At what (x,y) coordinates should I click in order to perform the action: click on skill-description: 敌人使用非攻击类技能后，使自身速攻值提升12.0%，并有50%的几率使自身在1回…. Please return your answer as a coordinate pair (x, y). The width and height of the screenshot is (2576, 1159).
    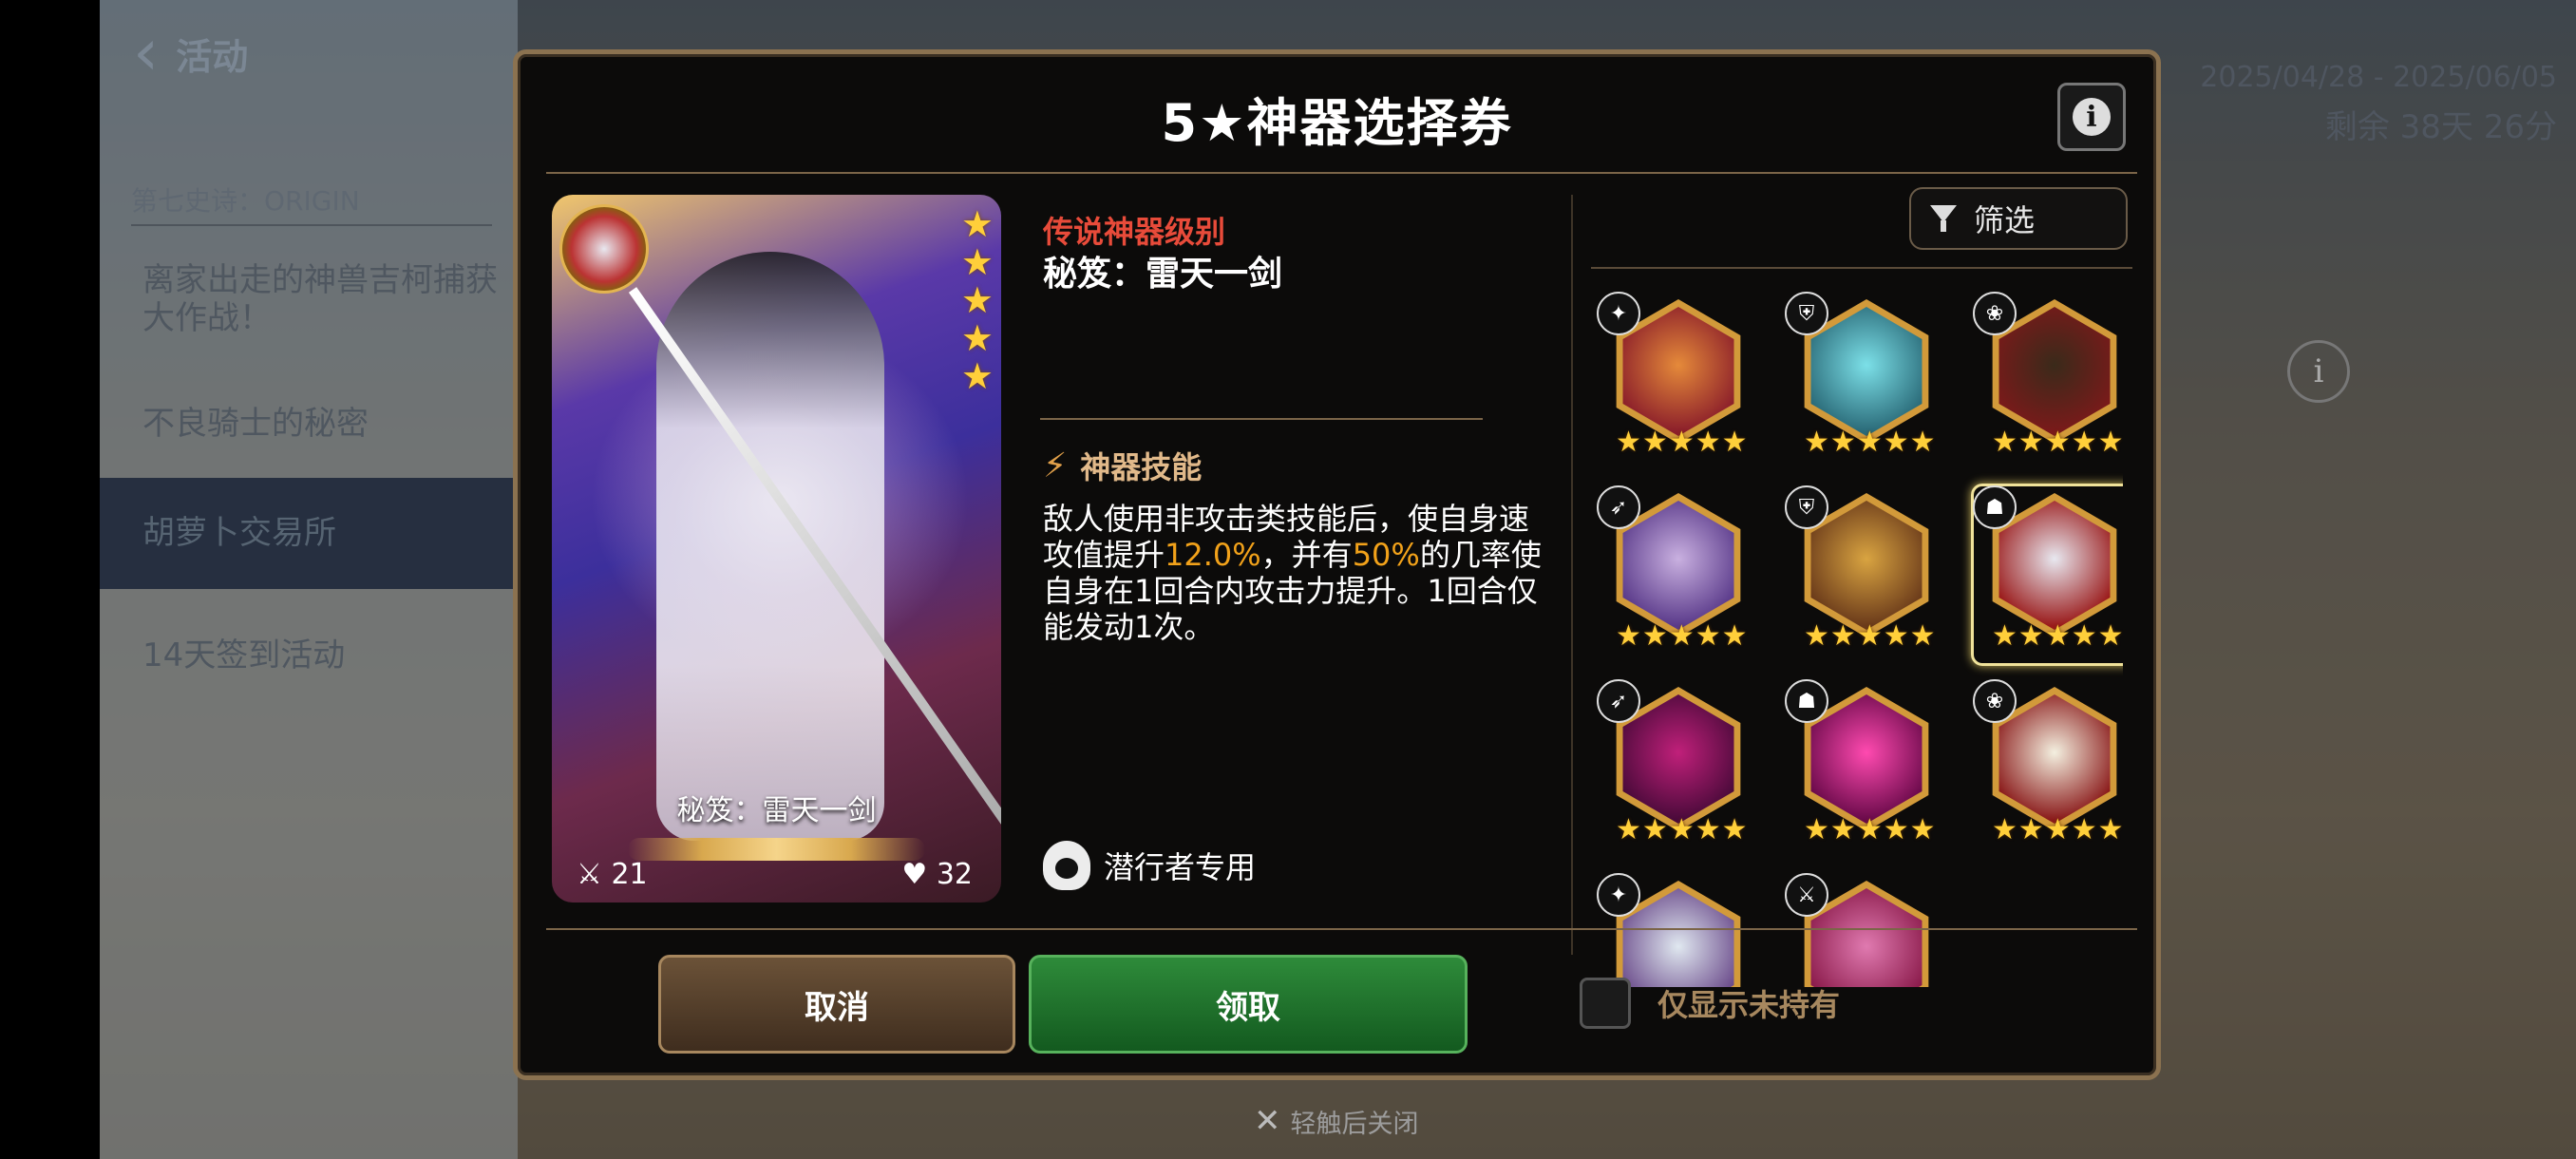
    Looking at the image, I should click on (1292, 573).